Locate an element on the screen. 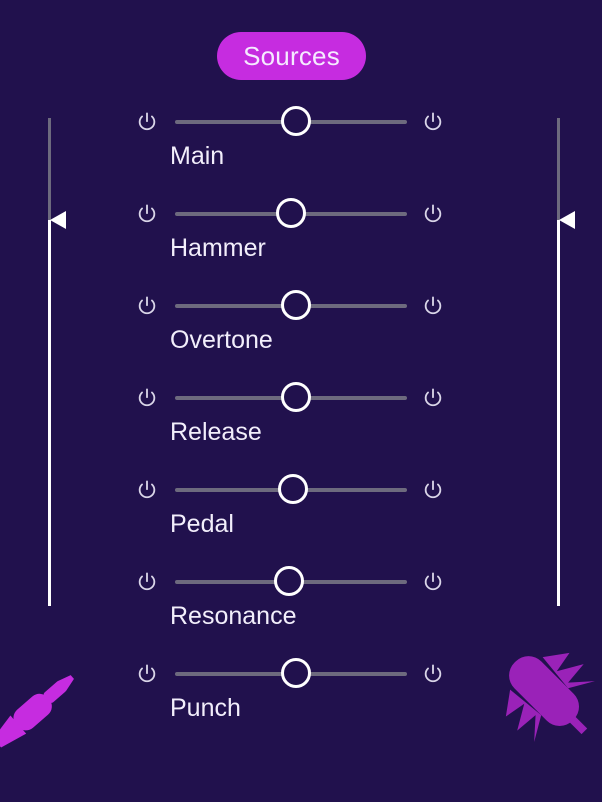  source-slider-overtone is located at coordinates (291, 306).